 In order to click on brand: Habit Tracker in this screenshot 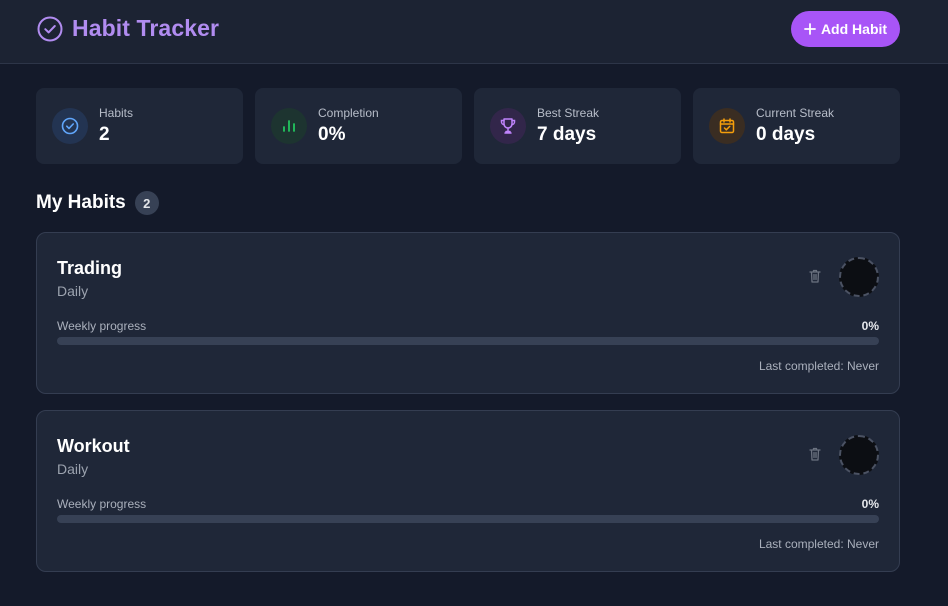, I will do `click(128, 28)`.